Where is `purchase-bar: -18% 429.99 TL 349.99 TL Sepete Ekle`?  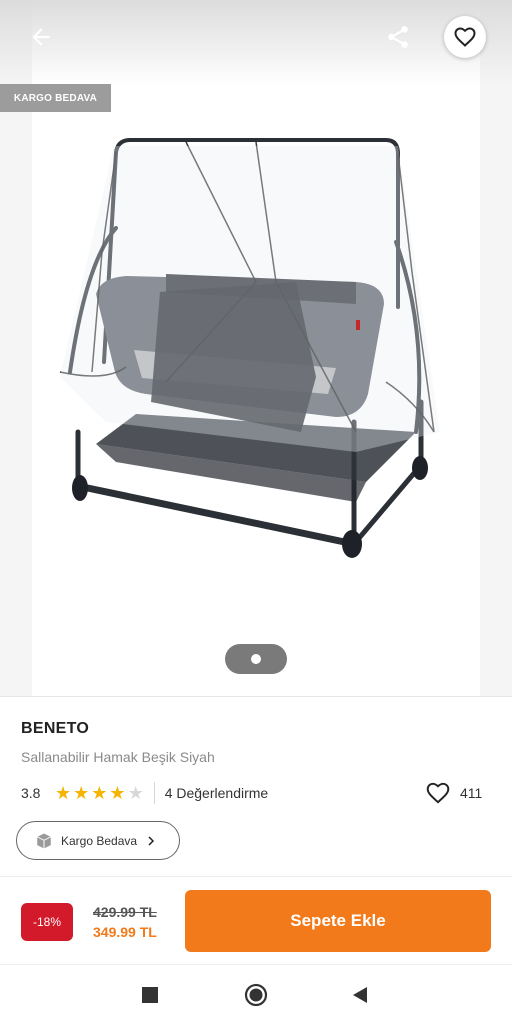 purchase-bar: -18% 429.99 TL 349.99 TL Sepete Ekle is located at coordinates (256, 920).